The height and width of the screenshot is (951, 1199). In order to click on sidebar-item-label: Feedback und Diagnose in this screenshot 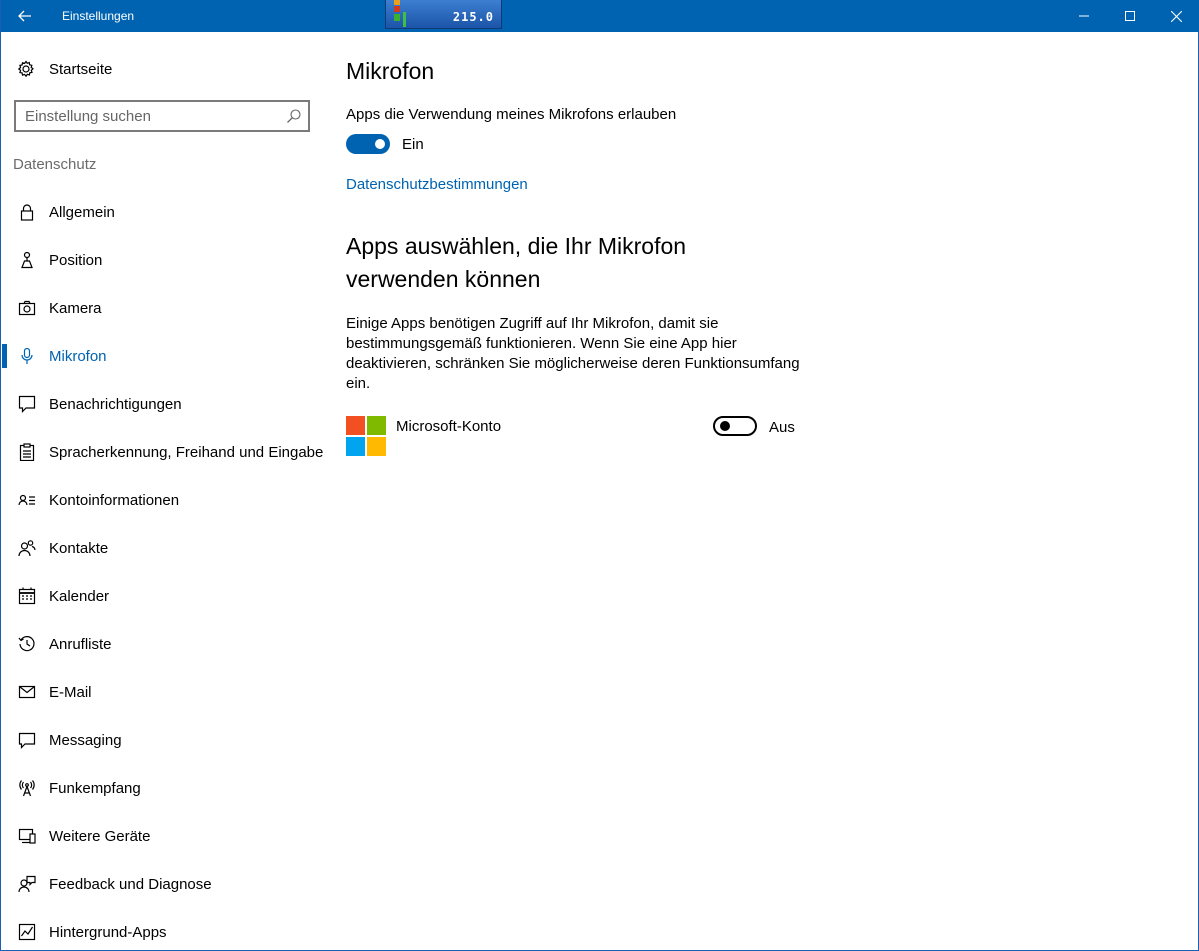, I will do `click(130, 884)`.